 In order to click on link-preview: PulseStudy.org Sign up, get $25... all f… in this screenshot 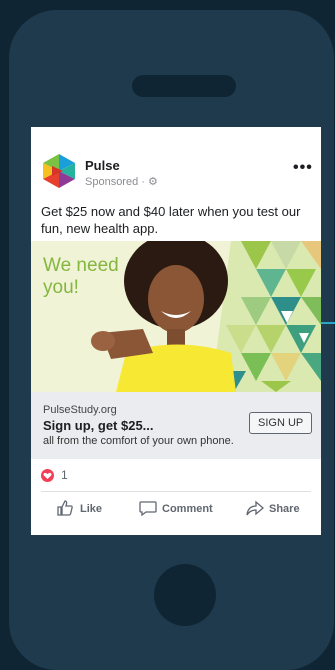, I will do `click(176, 425)`.